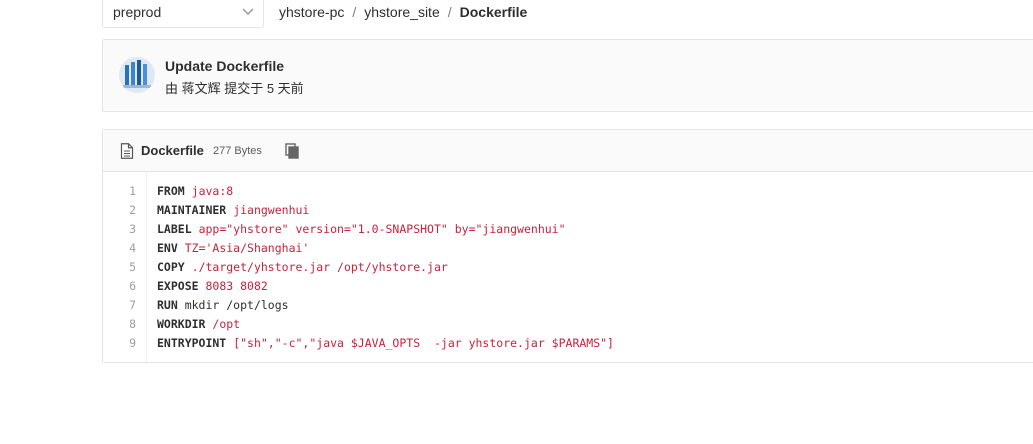 This screenshot has height=444, width=1033. I want to click on code-line: WORKDIR /opt, so click(198, 324).